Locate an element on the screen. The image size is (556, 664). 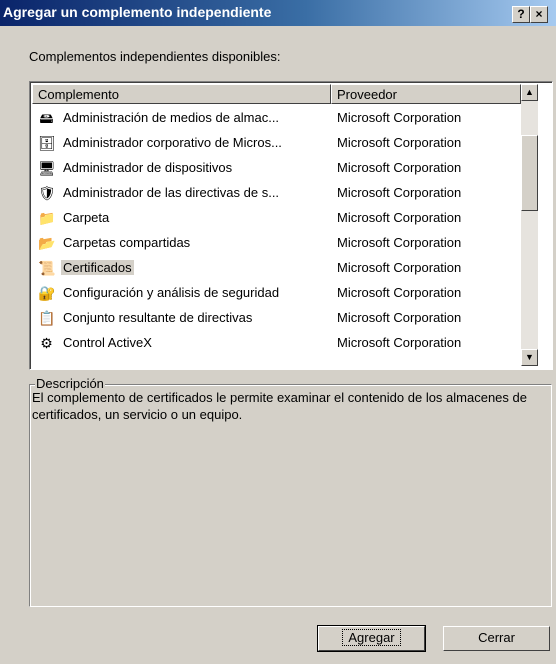
add-button-label: Agregar is located at coordinates (371, 637).